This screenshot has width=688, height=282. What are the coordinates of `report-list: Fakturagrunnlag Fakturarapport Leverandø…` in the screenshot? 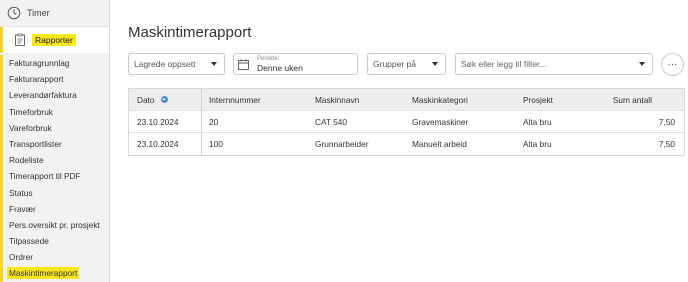 It's located at (55, 168).